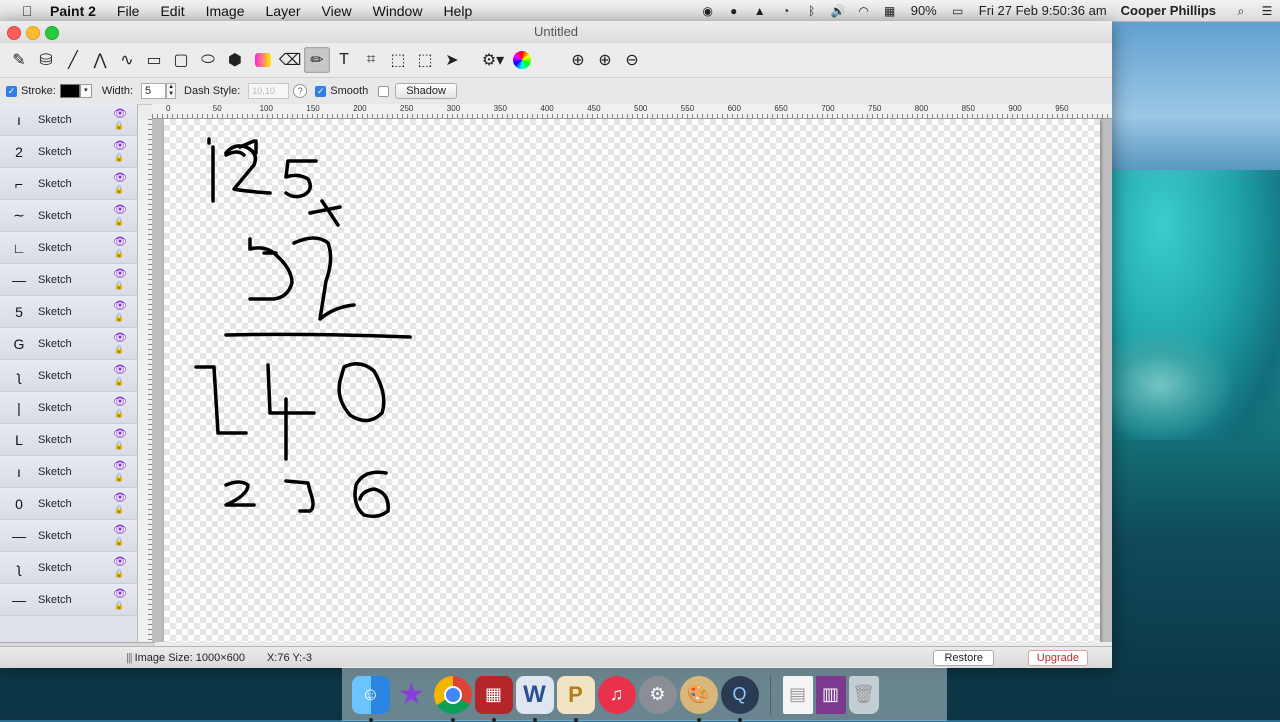 This screenshot has height=722, width=1280. What do you see at coordinates (46, 60) in the screenshot?
I see `paint-bucket-icon: ⛁` at bounding box center [46, 60].